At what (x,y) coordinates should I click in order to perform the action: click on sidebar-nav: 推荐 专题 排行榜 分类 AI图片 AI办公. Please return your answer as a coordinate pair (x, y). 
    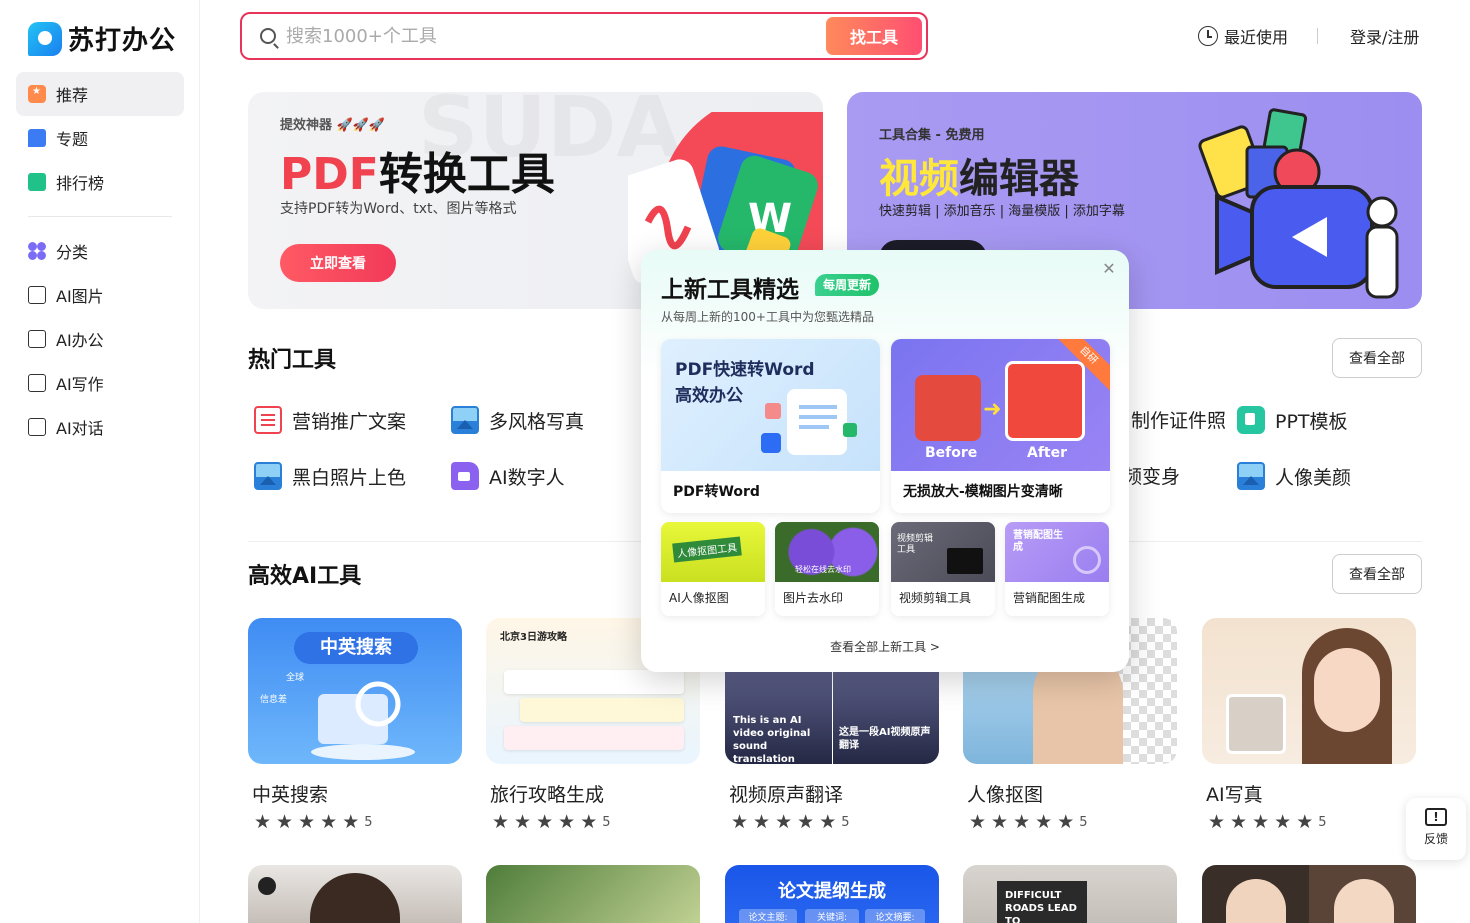
    Looking at the image, I should click on (100, 260).